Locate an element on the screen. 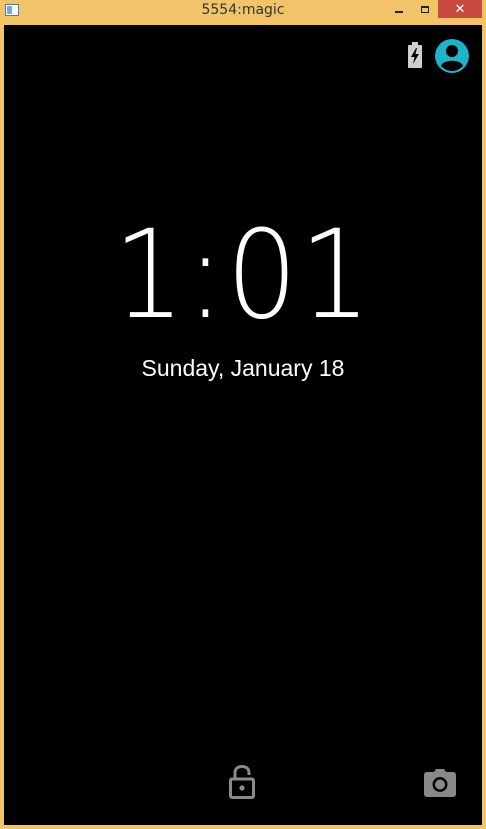 This screenshot has height=829, width=486. title-bar: 5554:magic ✕ is located at coordinates (243, 12).